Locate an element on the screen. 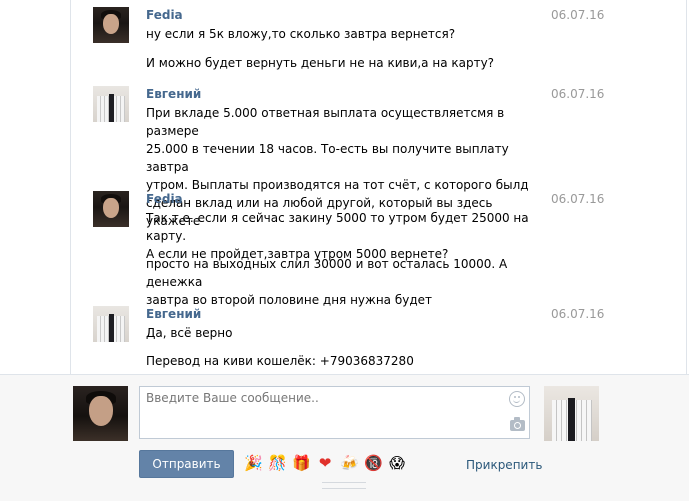 The height and width of the screenshot is (501, 689). party-popper-icon: 🎉 is located at coordinates (253, 463).